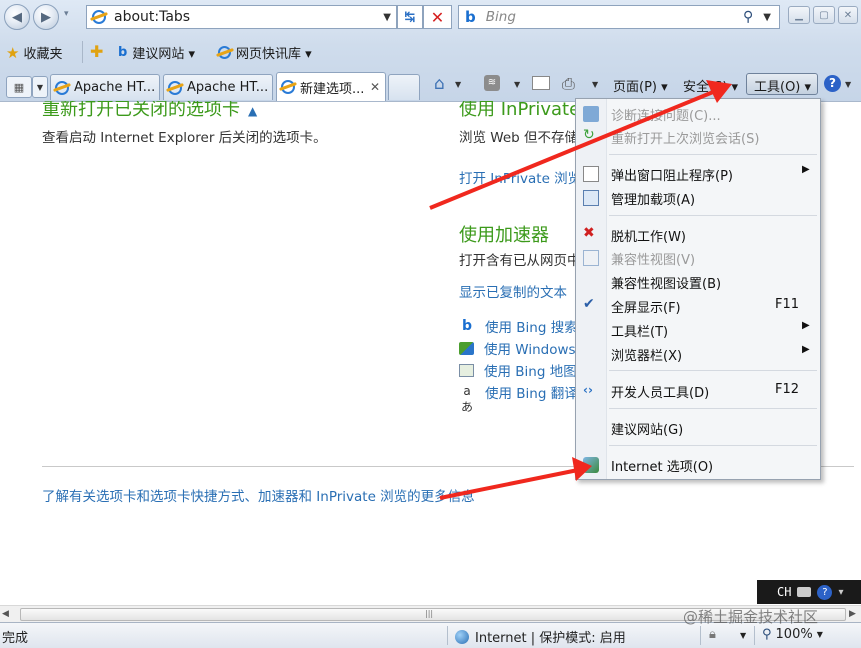 This screenshot has width=861, height=648. I want to click on language-bar: CH ? ▾, so click(809, 592).